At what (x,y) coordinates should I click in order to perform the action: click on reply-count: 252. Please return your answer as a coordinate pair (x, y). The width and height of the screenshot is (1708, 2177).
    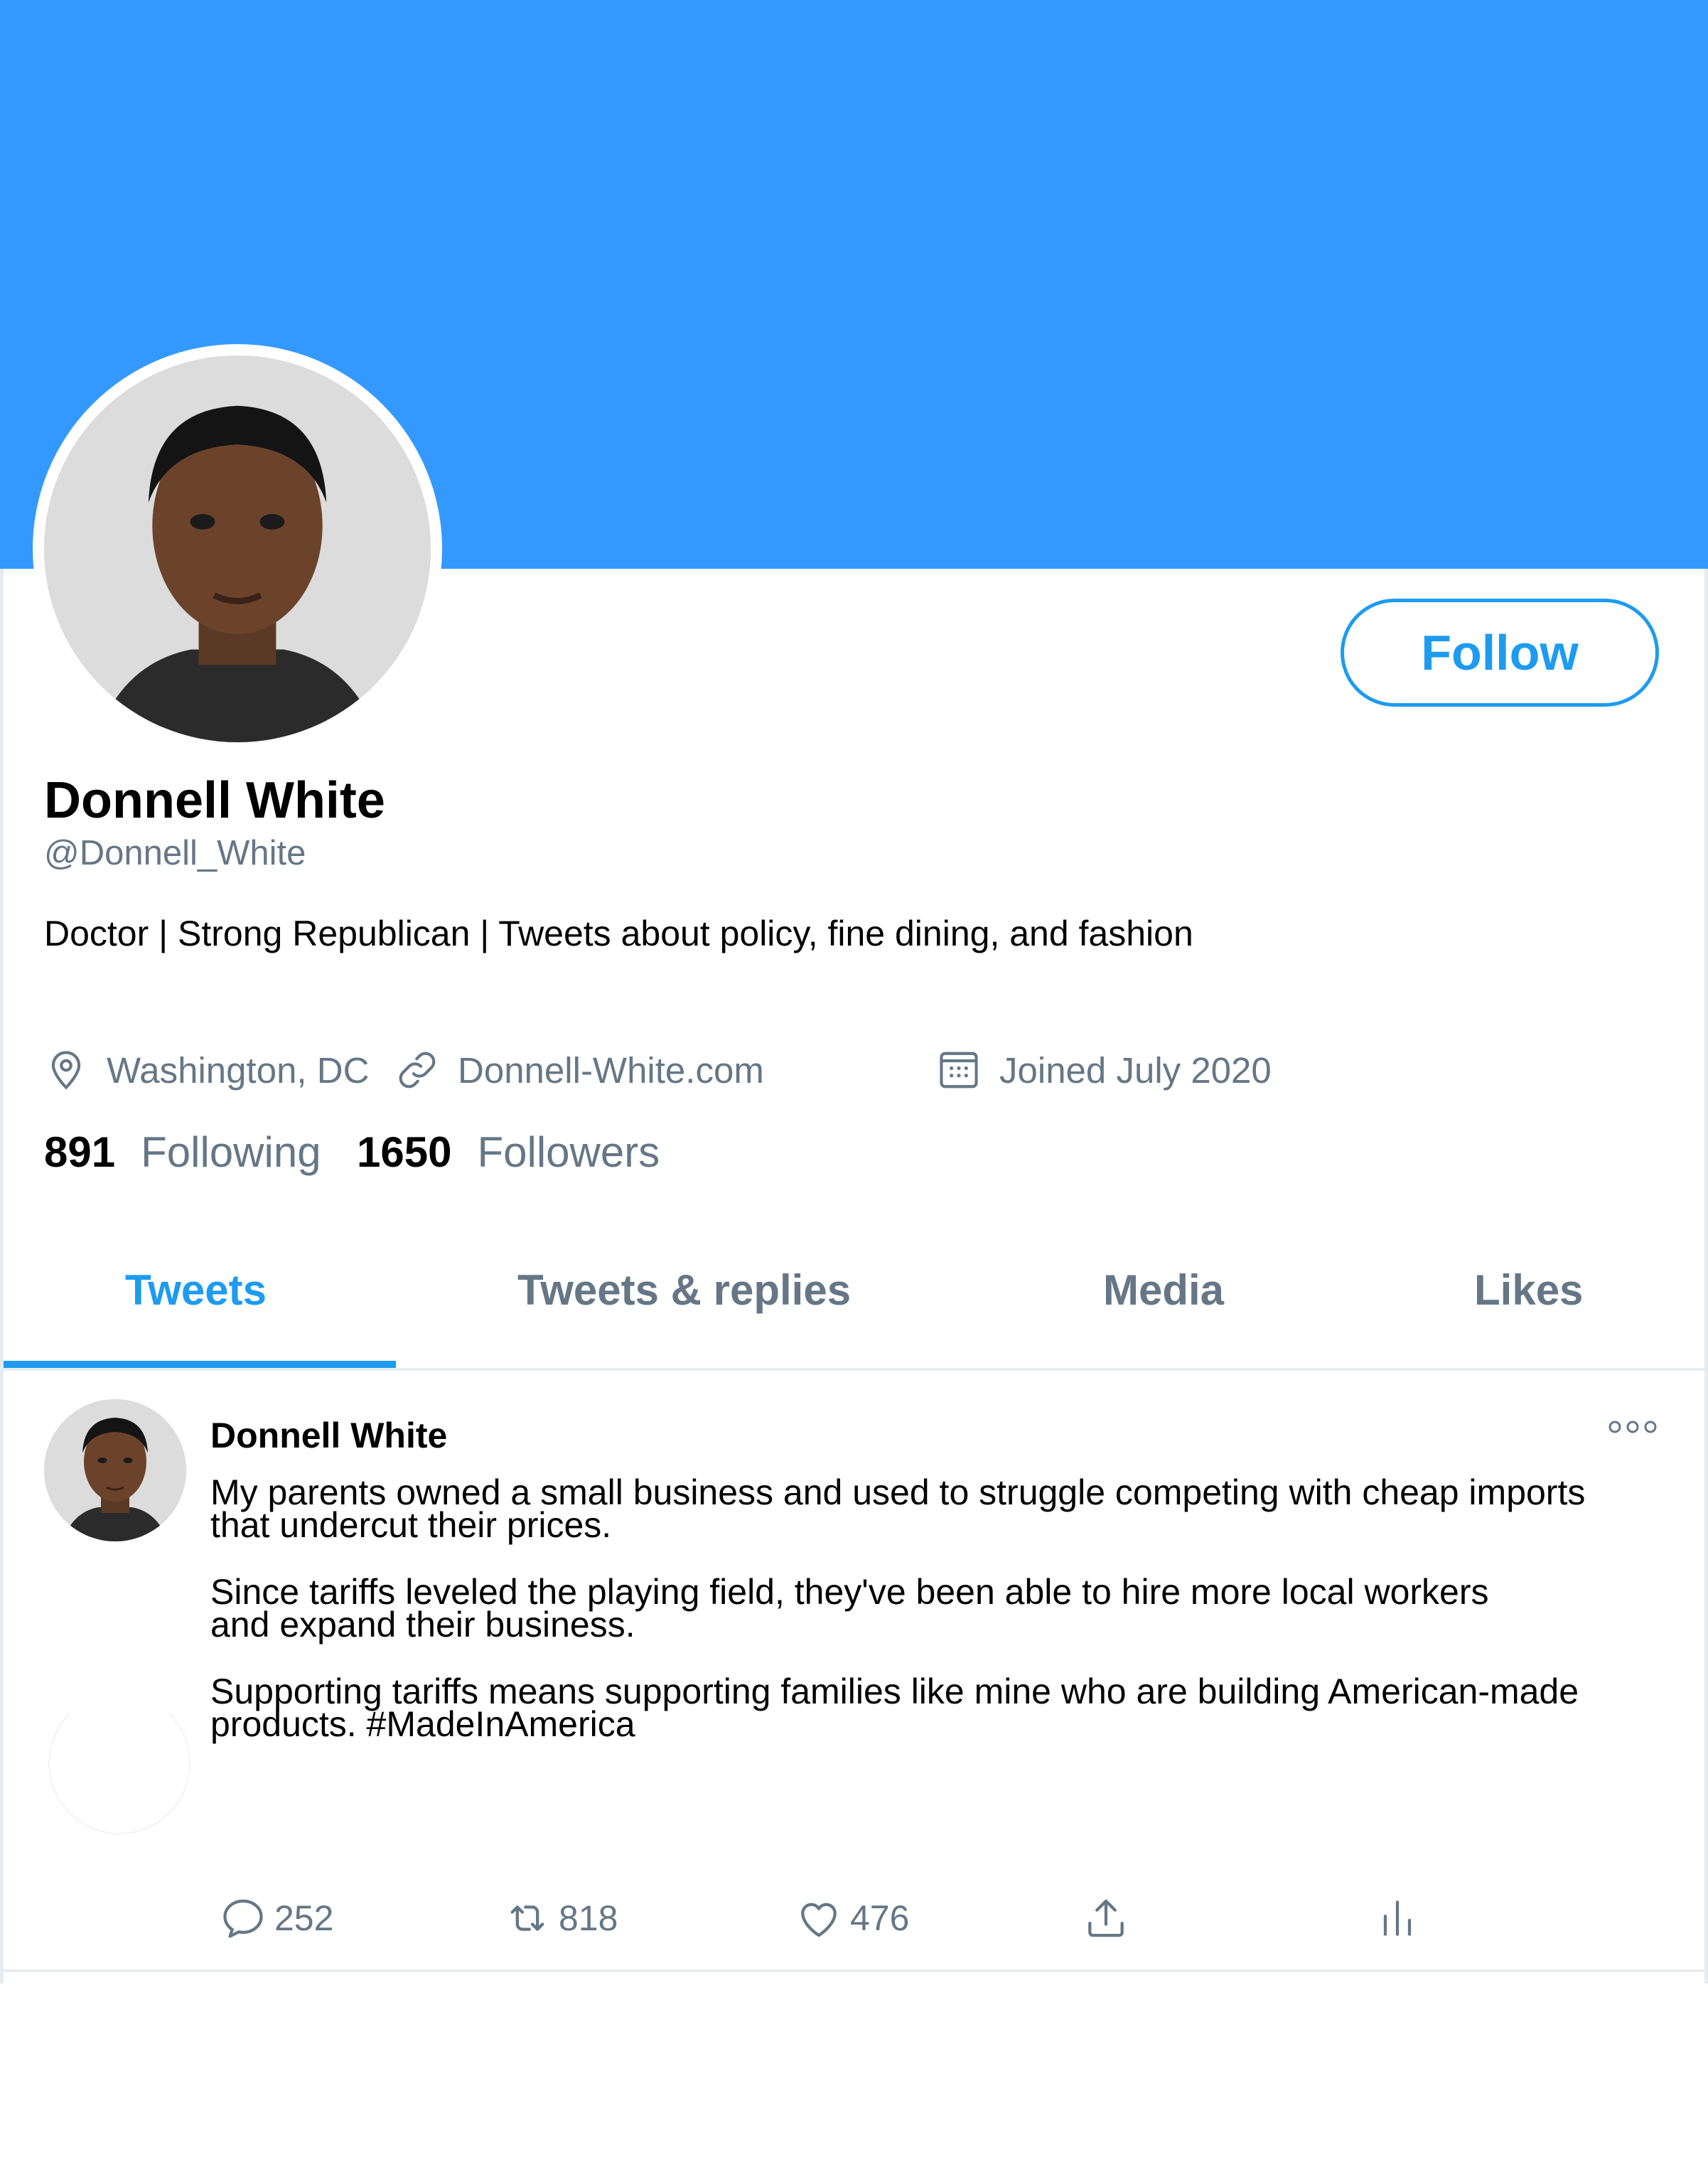
    Looking at the image, I should click on (304, 1918).